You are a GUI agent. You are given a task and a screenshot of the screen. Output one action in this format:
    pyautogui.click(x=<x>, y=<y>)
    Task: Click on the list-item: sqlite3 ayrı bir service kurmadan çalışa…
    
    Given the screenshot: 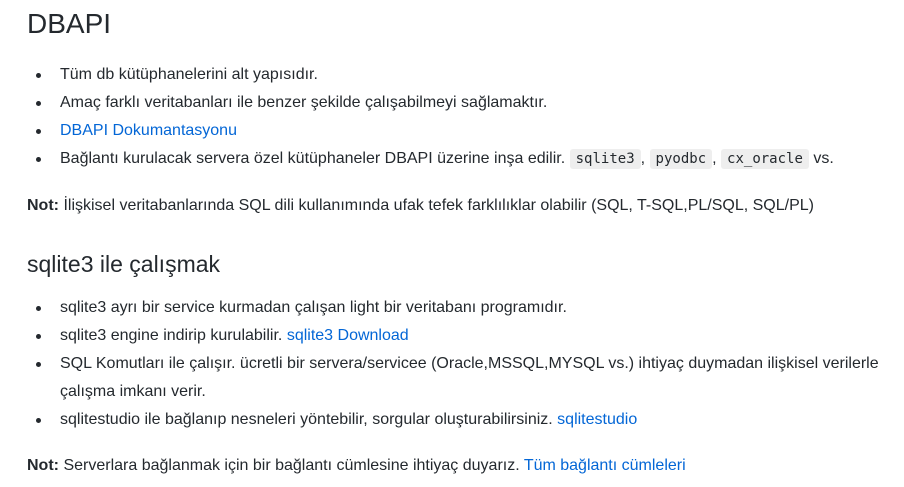 What is the action you would take?
    pyautogui.click(x=463, y=308)
    